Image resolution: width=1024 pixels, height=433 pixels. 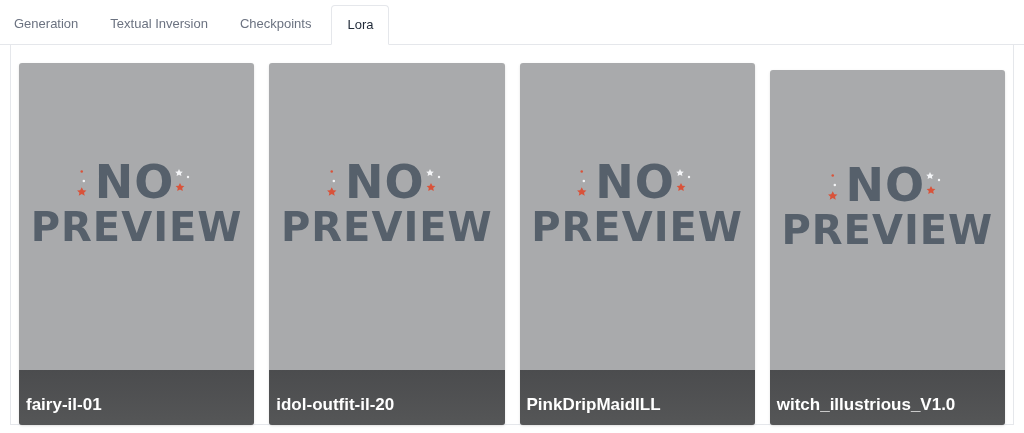 What do you see at coordinates (137, 397) in the screenshot?
I see `model-name: fairy-il-01` at bounding box center [137, 397].